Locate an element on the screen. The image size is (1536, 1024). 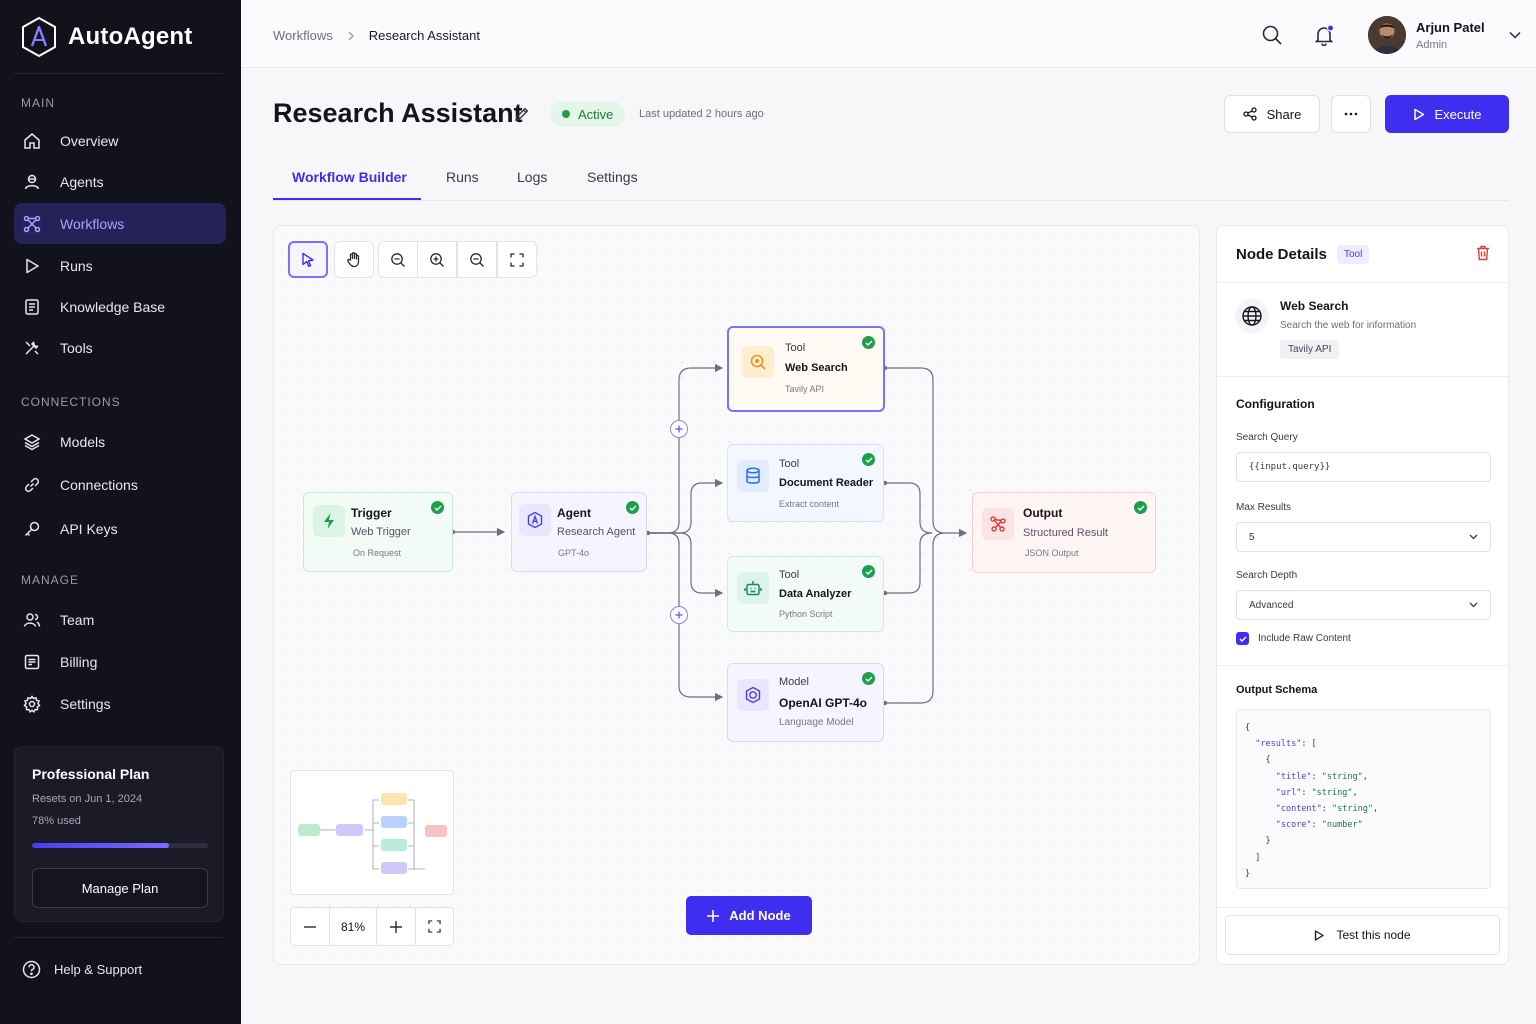
zoom-controls: 81% is located at coordinates (372, 926).